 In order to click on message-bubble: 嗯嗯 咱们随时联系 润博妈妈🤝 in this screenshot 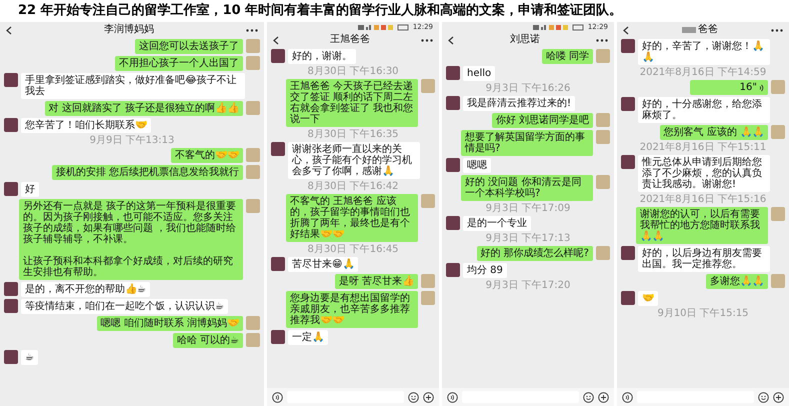, I will do `click(169, 323)`.